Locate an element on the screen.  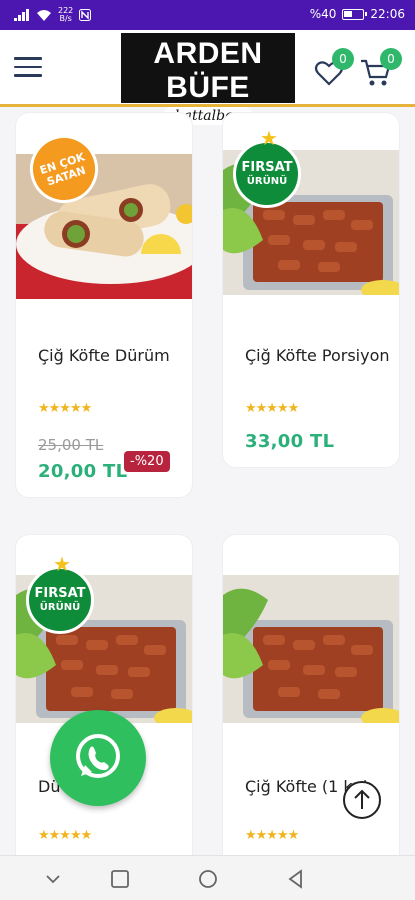
network-speed: 222 B/s is located at coordinates (65, 15).